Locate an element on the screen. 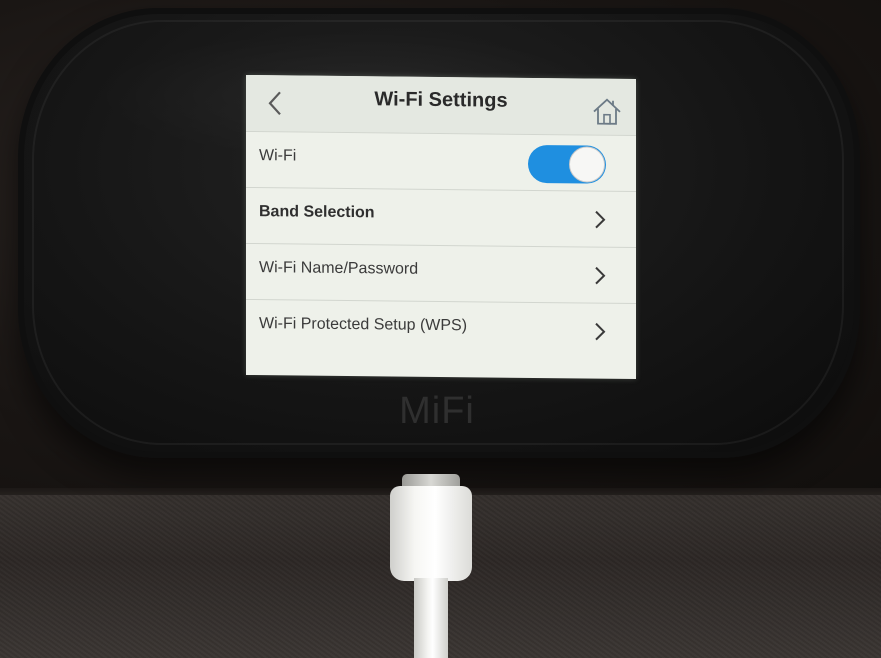 The image size is (881, 658). screen-header: Wi-Fi Settings is located at coordinates (441, 105).